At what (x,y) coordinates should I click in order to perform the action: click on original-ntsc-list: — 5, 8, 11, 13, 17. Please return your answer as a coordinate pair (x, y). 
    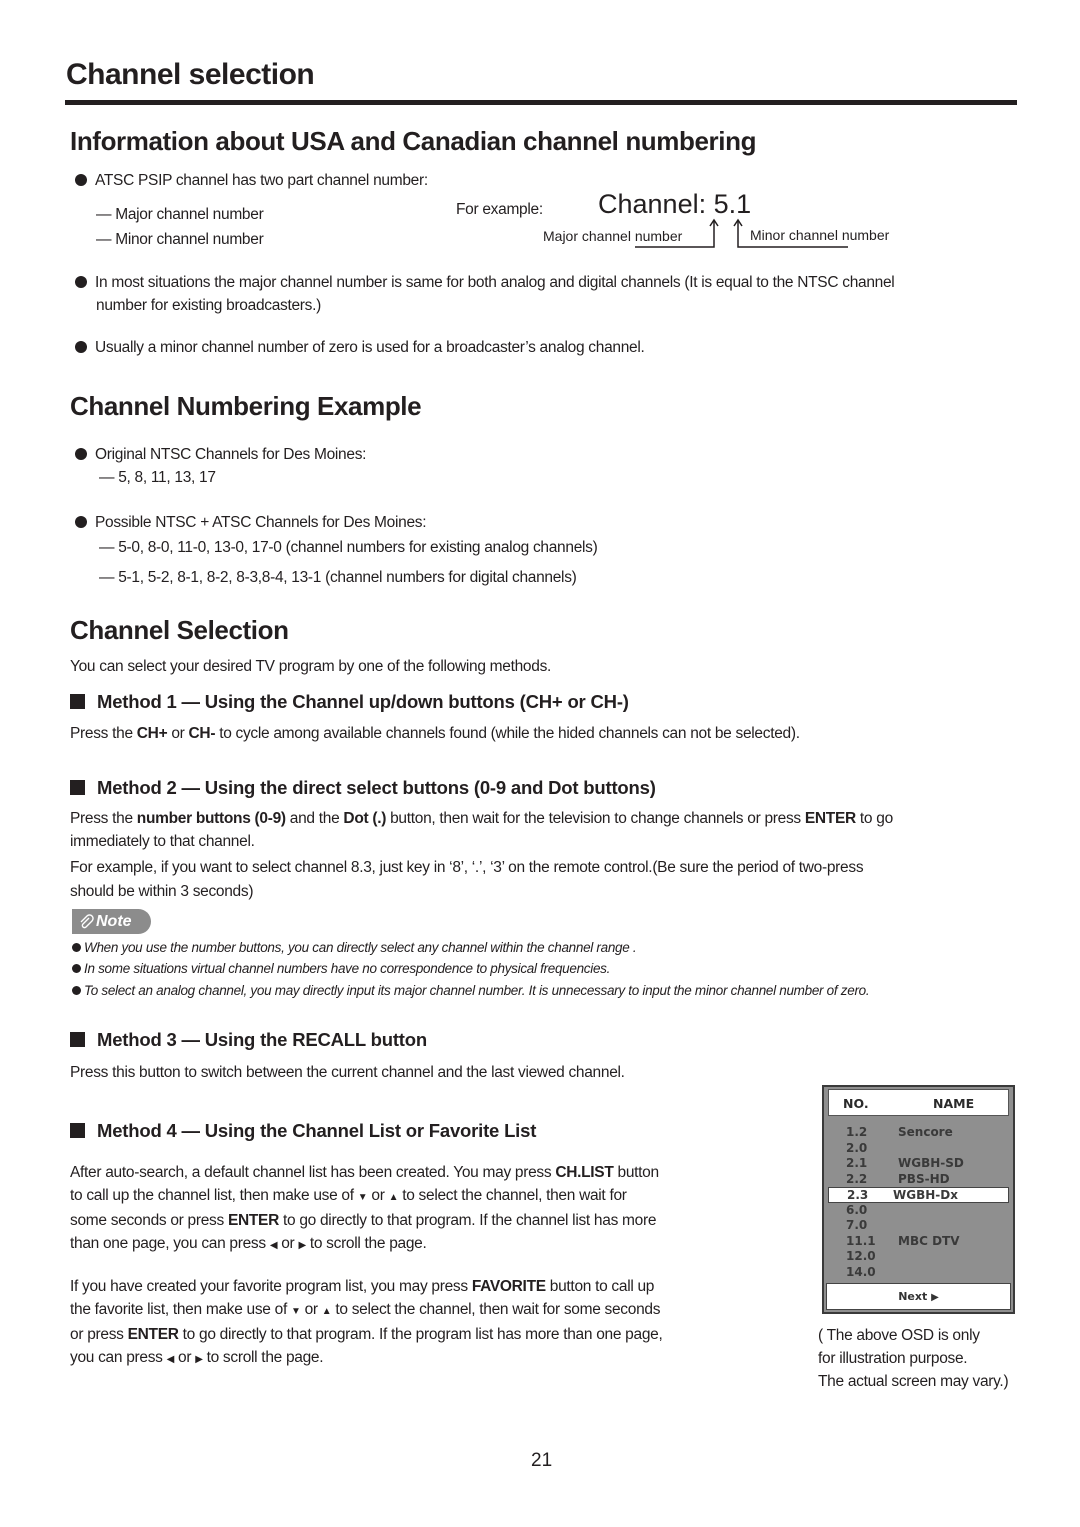
    Looking at the image, I should click on (157, 477).